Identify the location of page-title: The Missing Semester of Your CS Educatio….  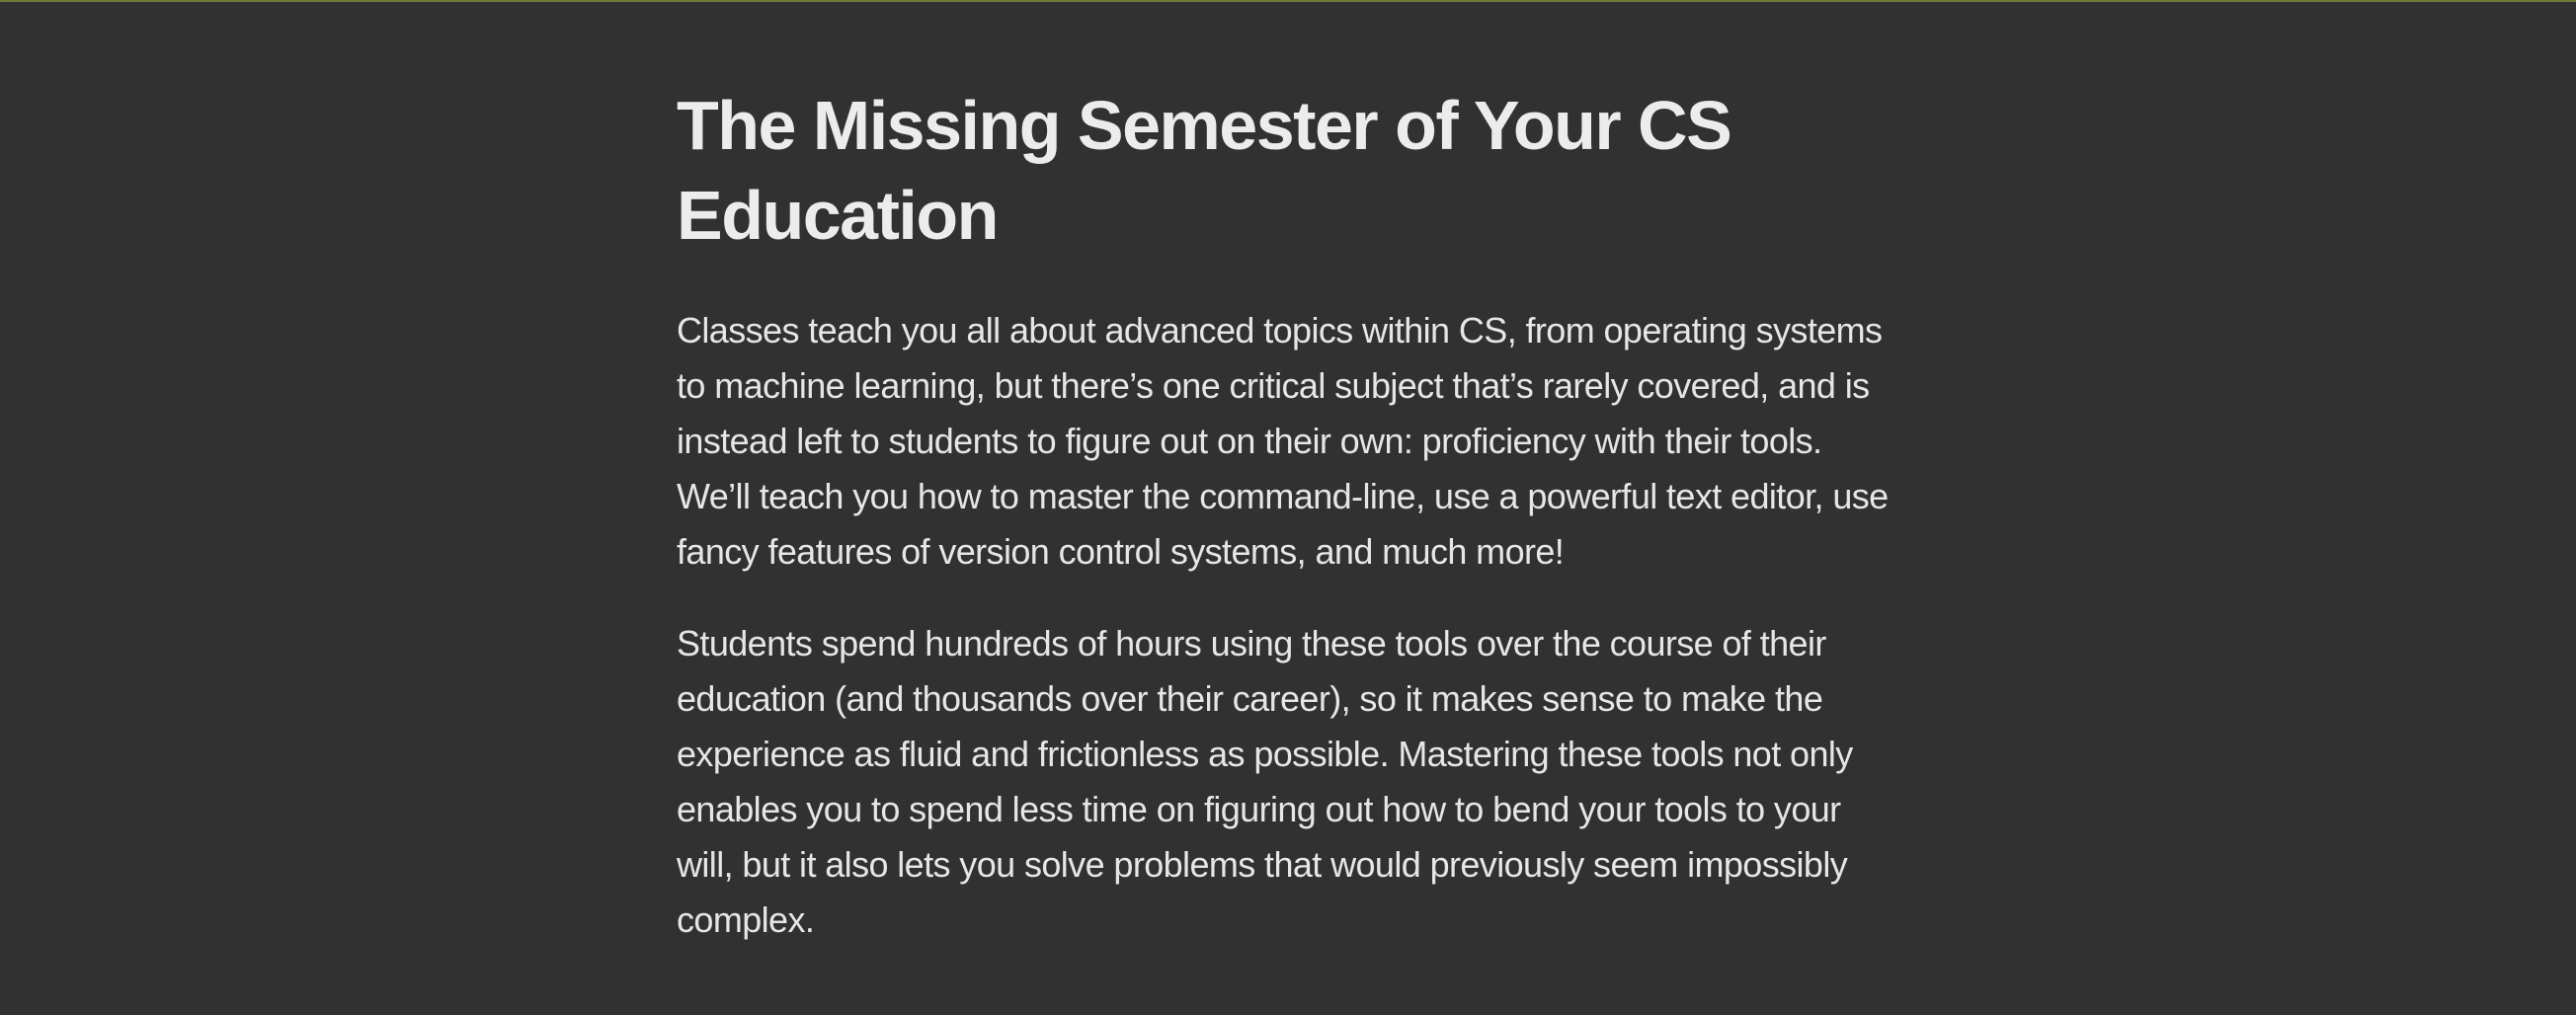
(1204, 170).